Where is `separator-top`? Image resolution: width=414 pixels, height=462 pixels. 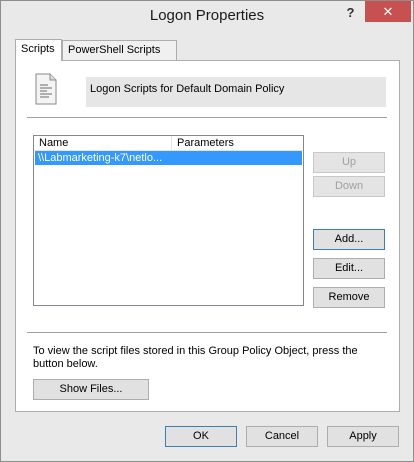 separator-top is located at coordinates (207, 117).